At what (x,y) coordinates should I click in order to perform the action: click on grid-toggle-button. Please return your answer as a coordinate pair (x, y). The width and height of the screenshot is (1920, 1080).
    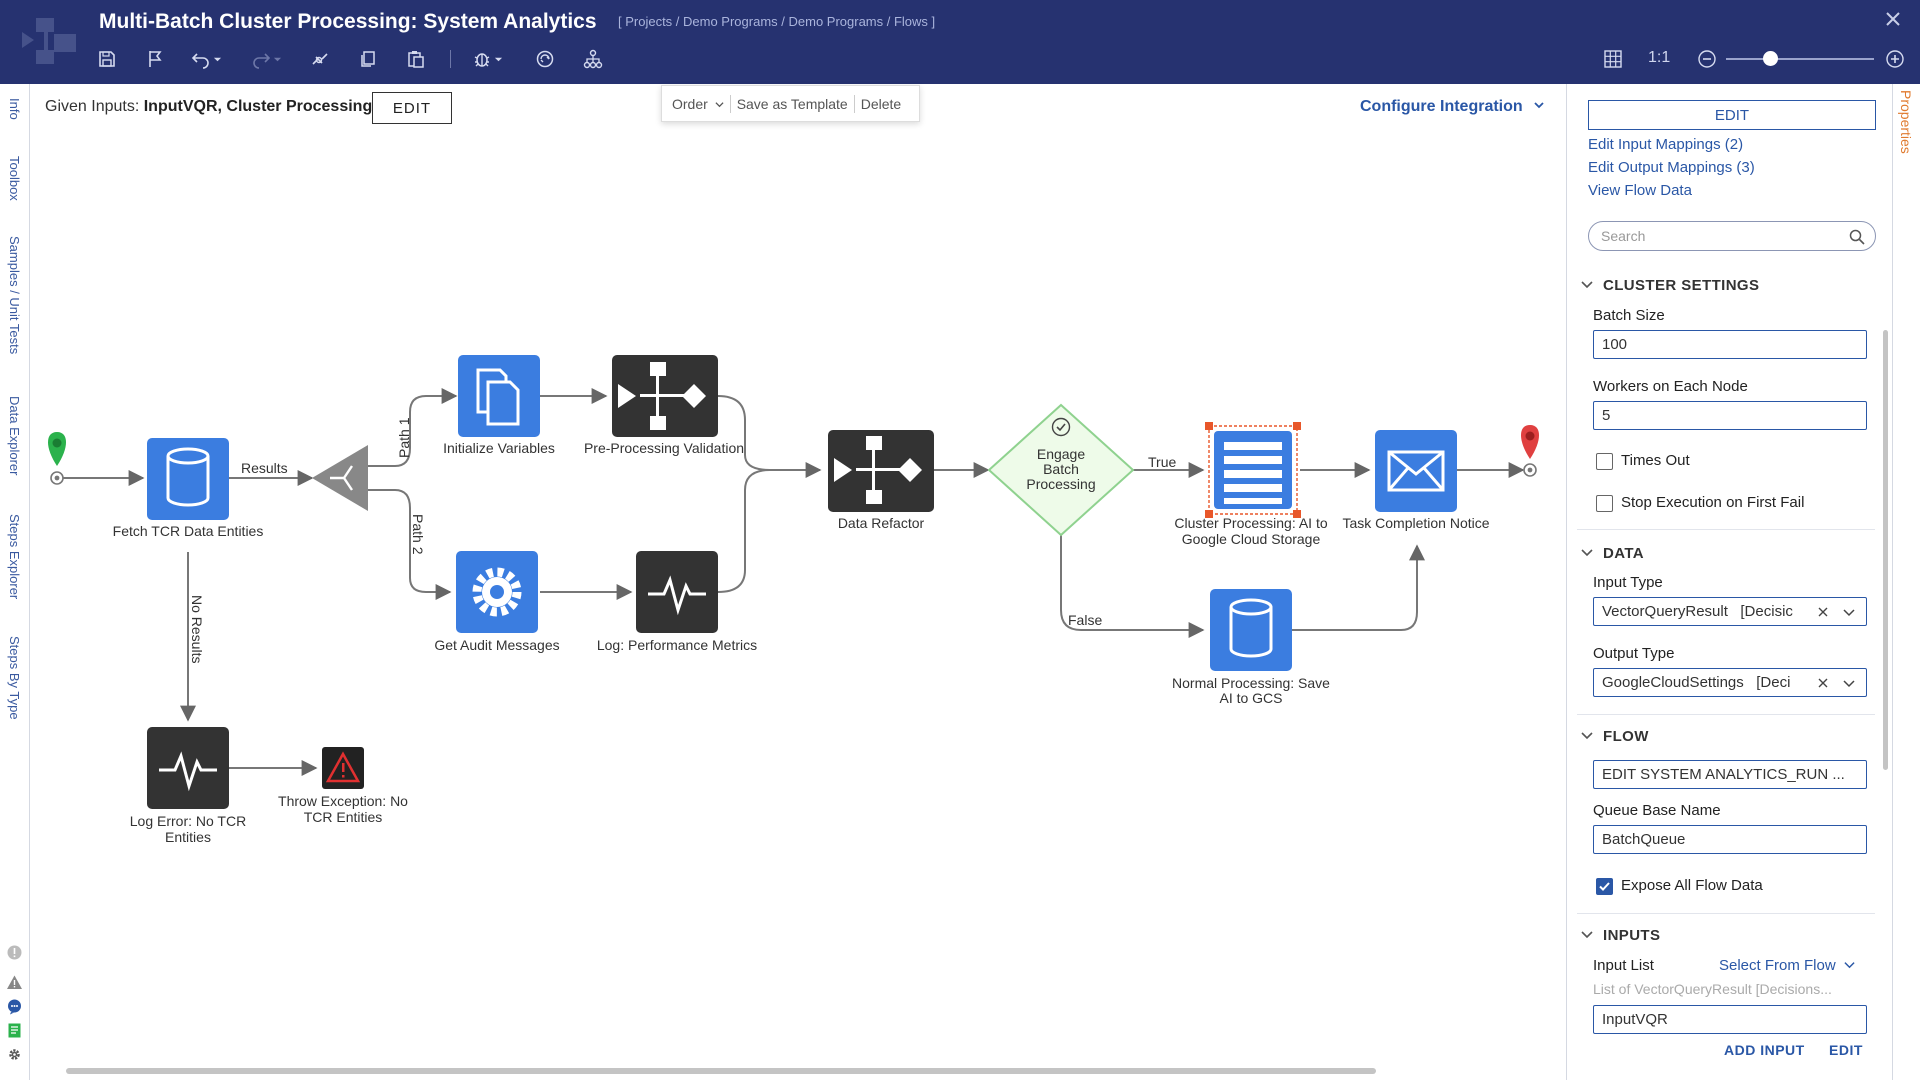
    Looking at the image, I should click on (1613, 59).